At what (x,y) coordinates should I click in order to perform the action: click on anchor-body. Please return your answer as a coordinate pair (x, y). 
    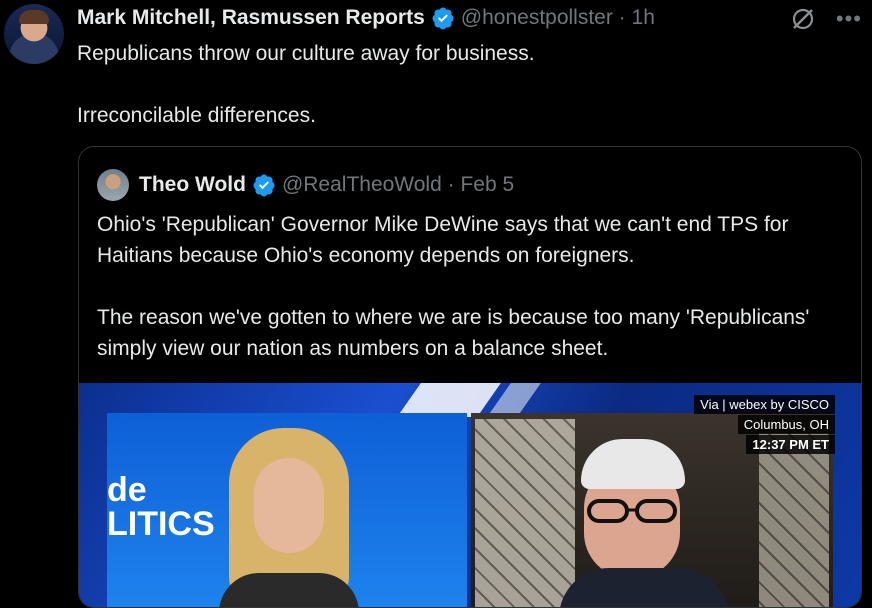
    Looking at the image, I should click on (289, 590).